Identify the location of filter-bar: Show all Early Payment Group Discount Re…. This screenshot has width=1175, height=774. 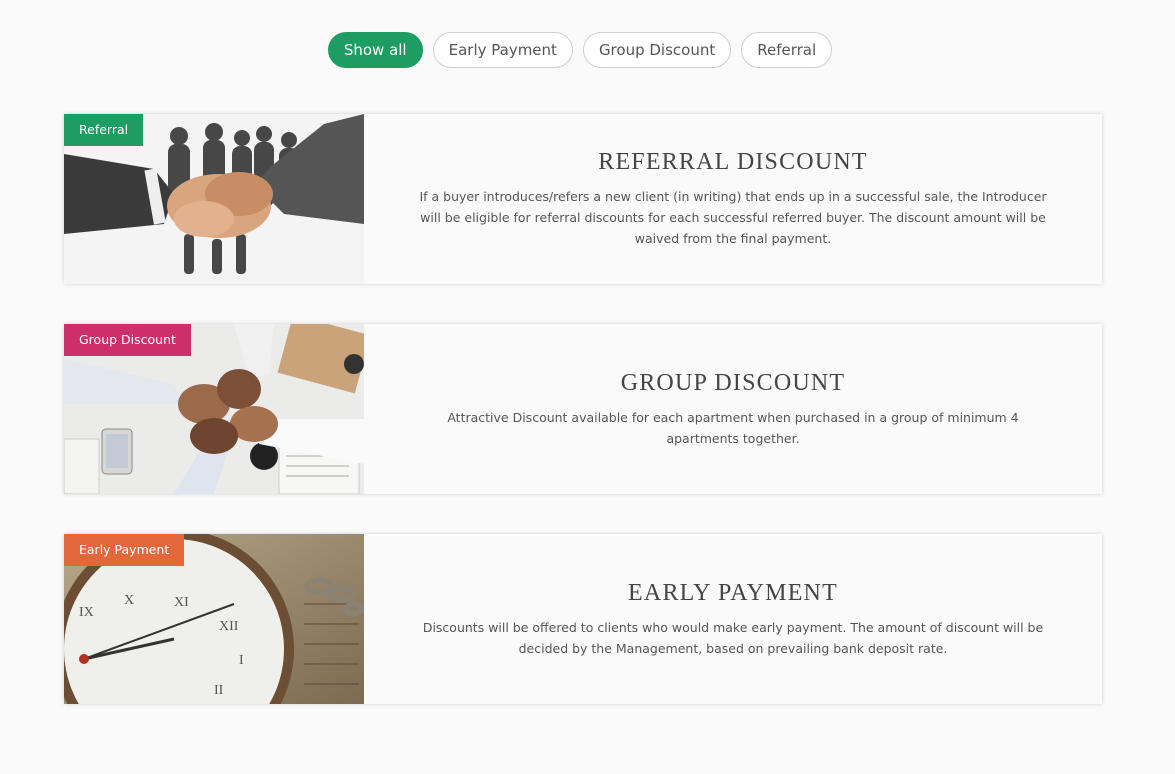
(580, 50).